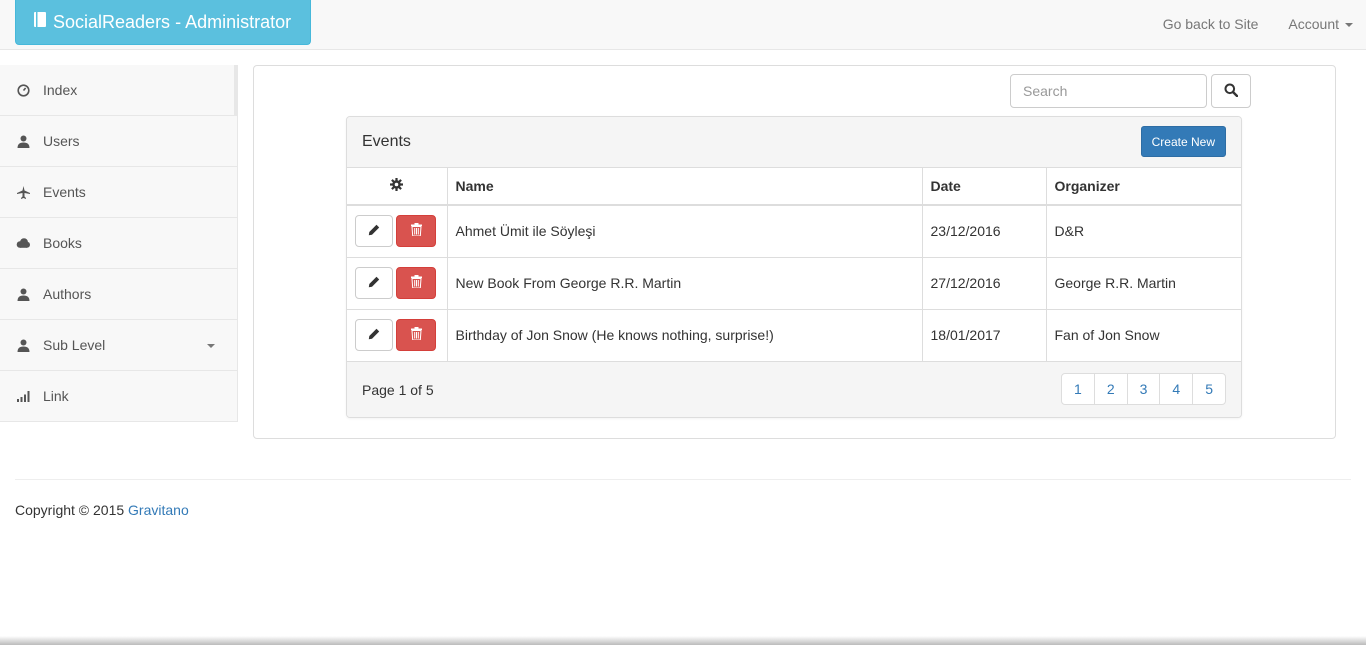  I want to click on page-link-5: 5, so click(1209, 389).